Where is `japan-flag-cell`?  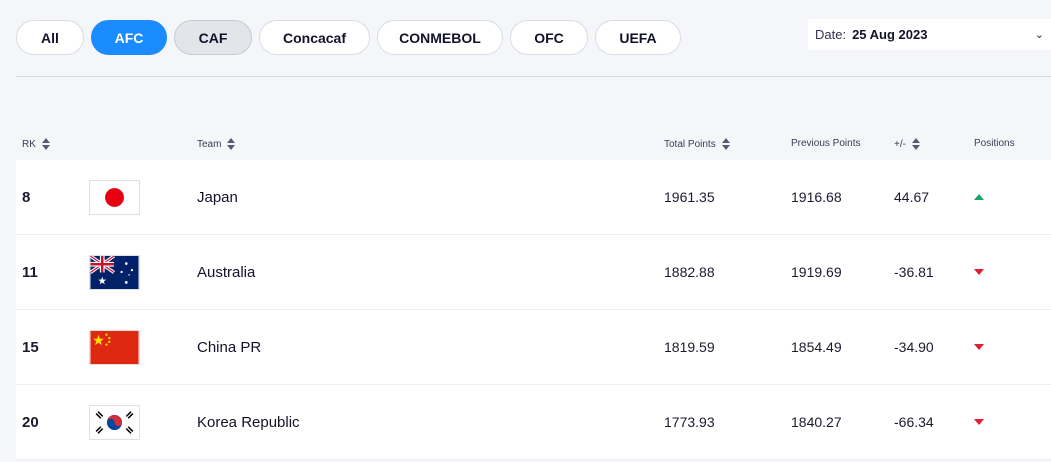 japan-flag-cell is located at coordinates (114, 197).